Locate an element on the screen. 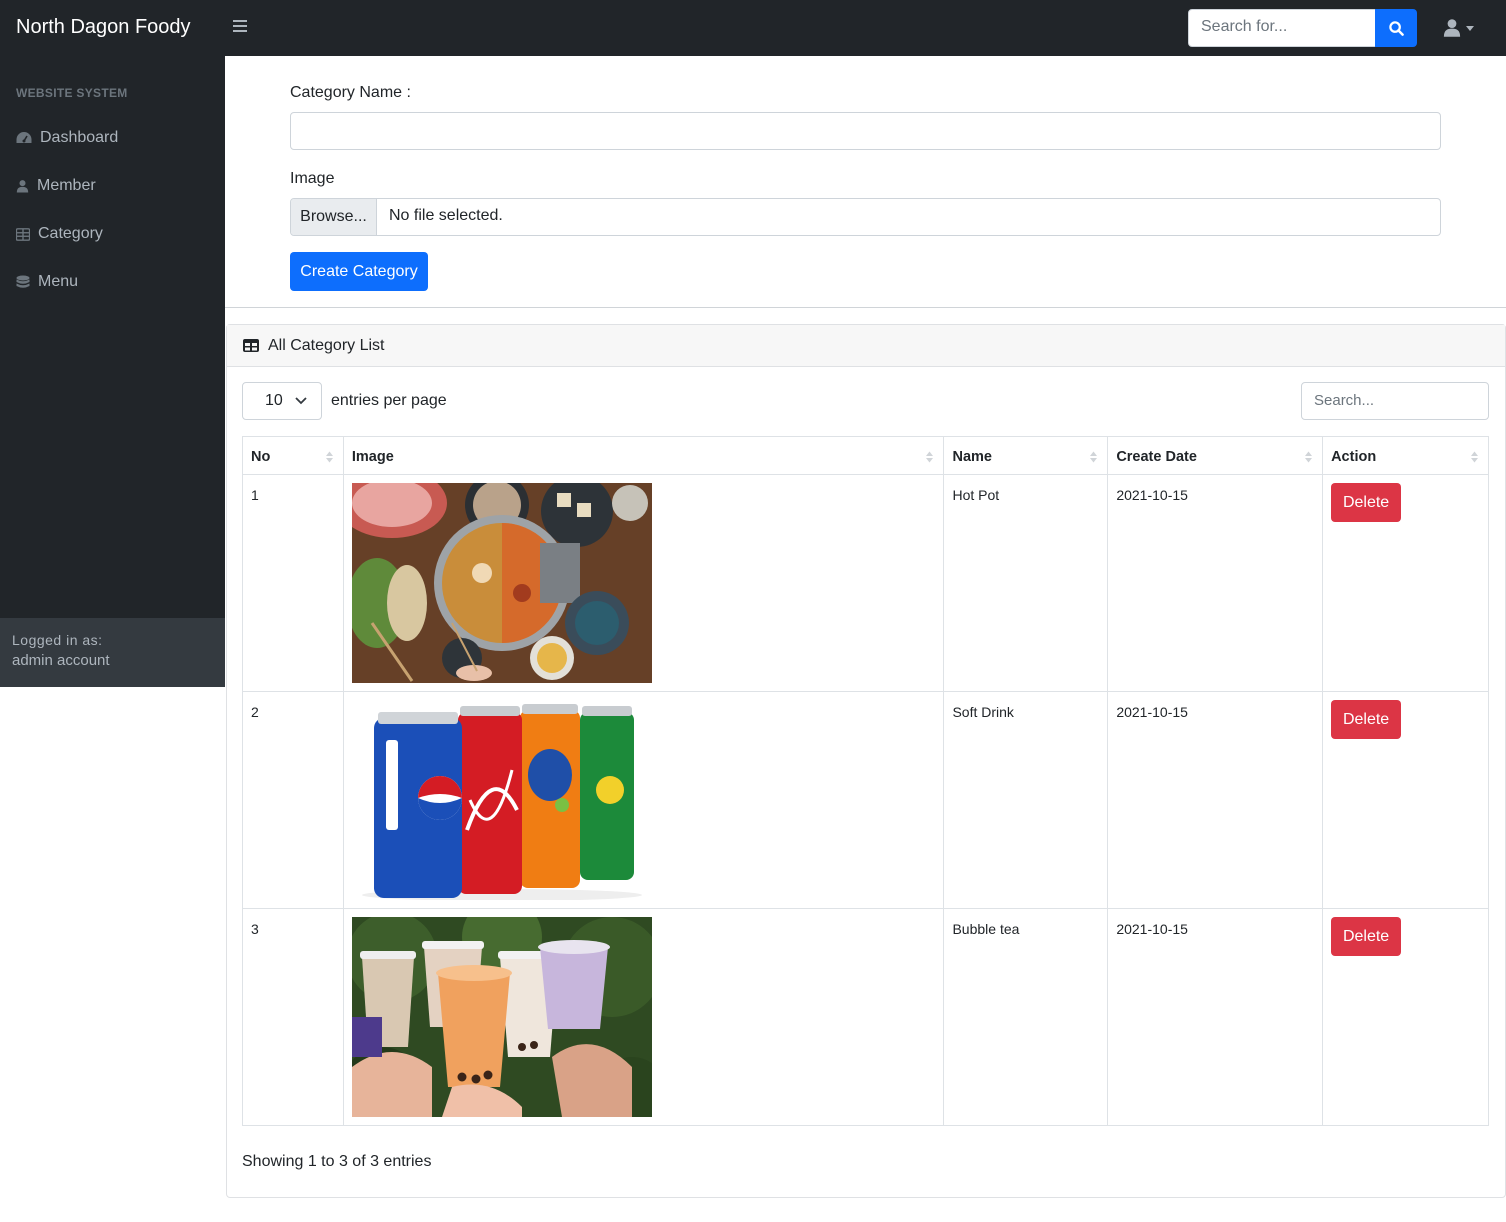 The width and height of the screenshot is (1506, 1222). category-name: Bubble tea is located at coordinates (1026, 1017).